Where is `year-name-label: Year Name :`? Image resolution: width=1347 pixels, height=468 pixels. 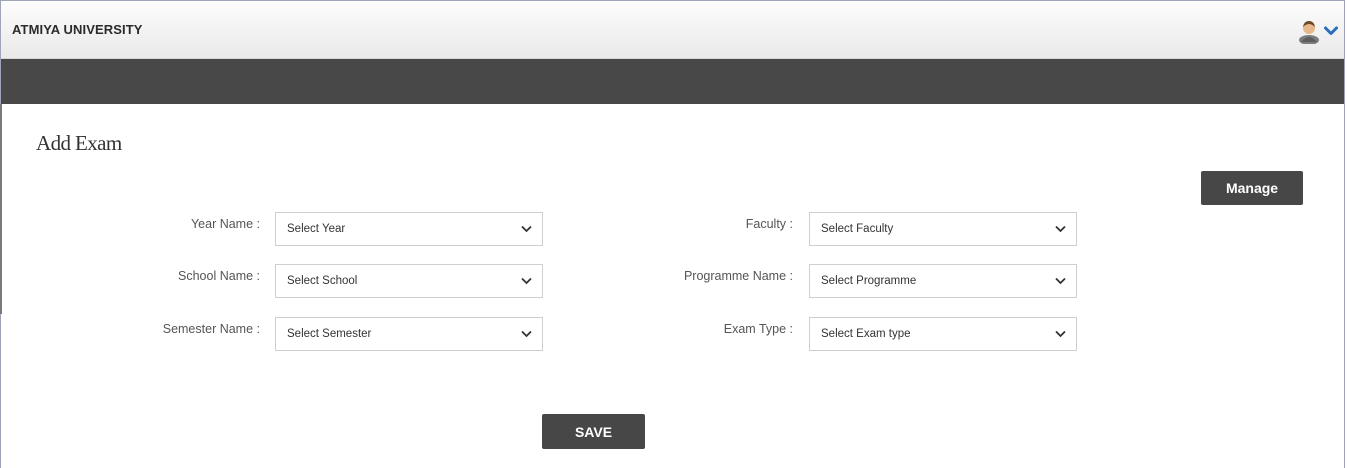 year-name-label: Year Name : is located at coordinates (225, 224).